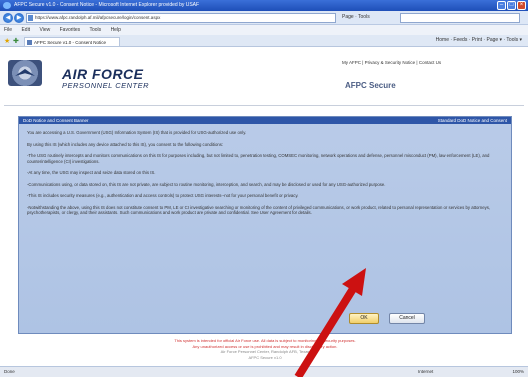 Image resolution: width=528 pixels, height=377 pixels. Describe the element at coordinates (8, 30) in the screenshot. I see `menu-file: File` at that location.